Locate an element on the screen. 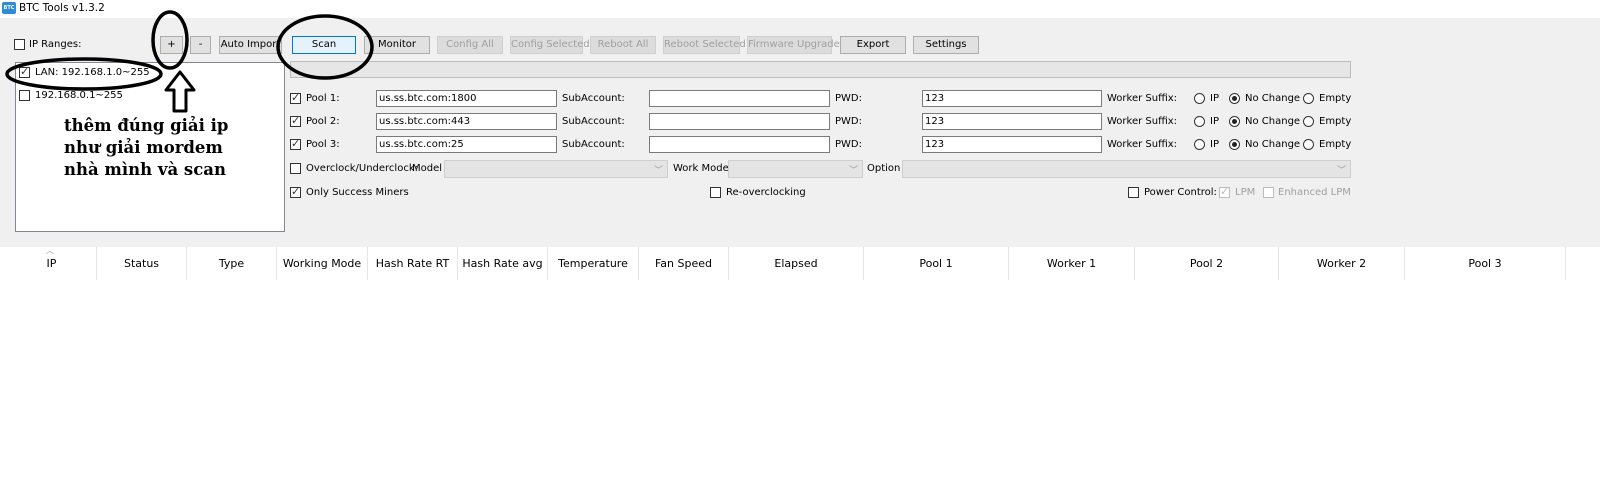  annotation-line-2: như giải mordem is located at coordinates (143, 147).